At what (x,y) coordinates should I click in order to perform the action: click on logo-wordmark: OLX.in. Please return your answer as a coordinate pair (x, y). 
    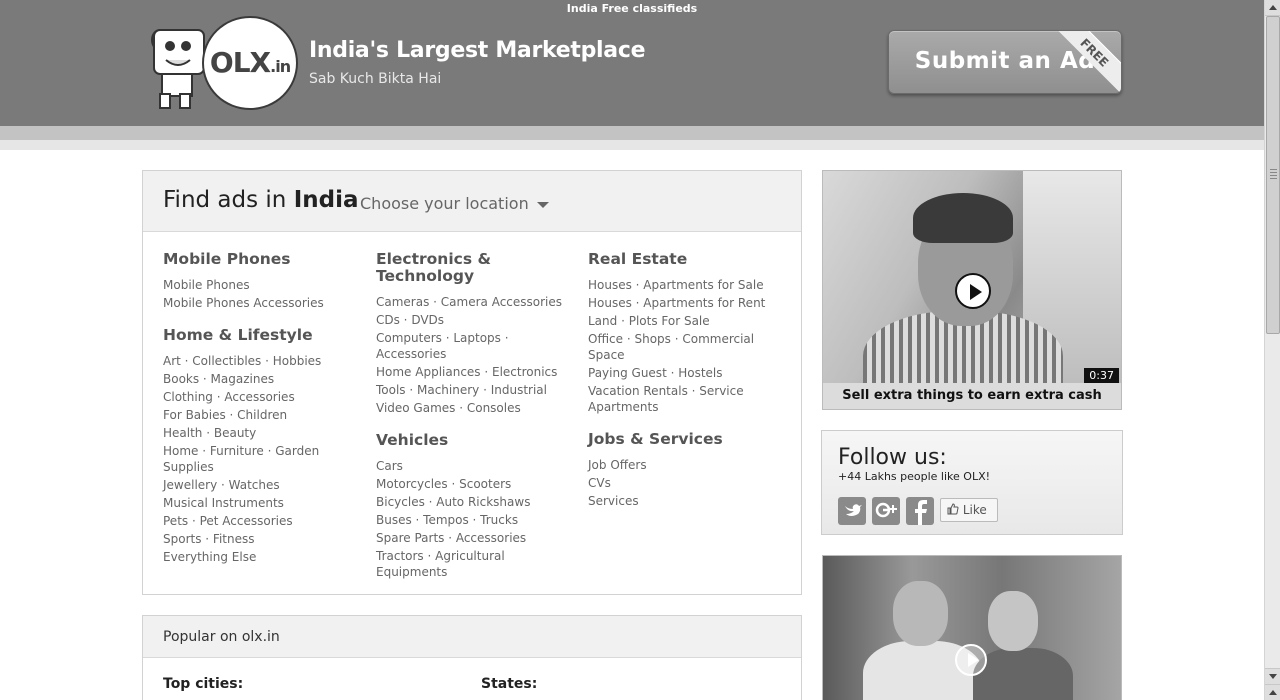
    Looking at the image, I should click on (250, 62).